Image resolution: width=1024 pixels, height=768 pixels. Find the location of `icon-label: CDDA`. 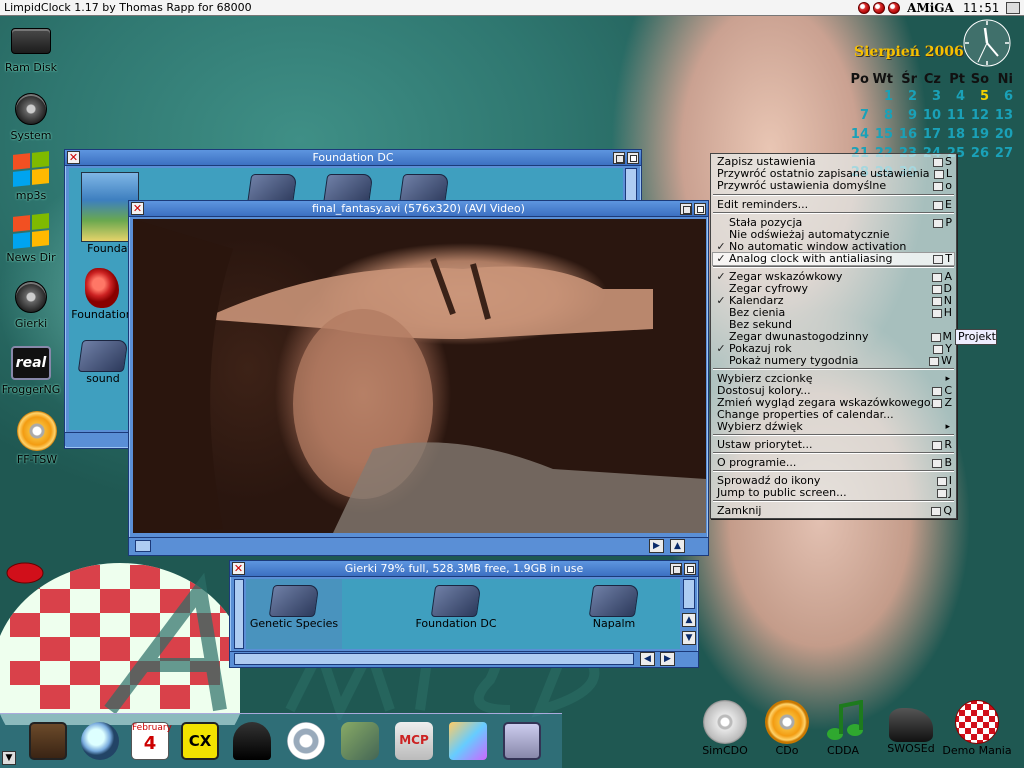

icon-label: CDDA is located at coordinates (843, 750).